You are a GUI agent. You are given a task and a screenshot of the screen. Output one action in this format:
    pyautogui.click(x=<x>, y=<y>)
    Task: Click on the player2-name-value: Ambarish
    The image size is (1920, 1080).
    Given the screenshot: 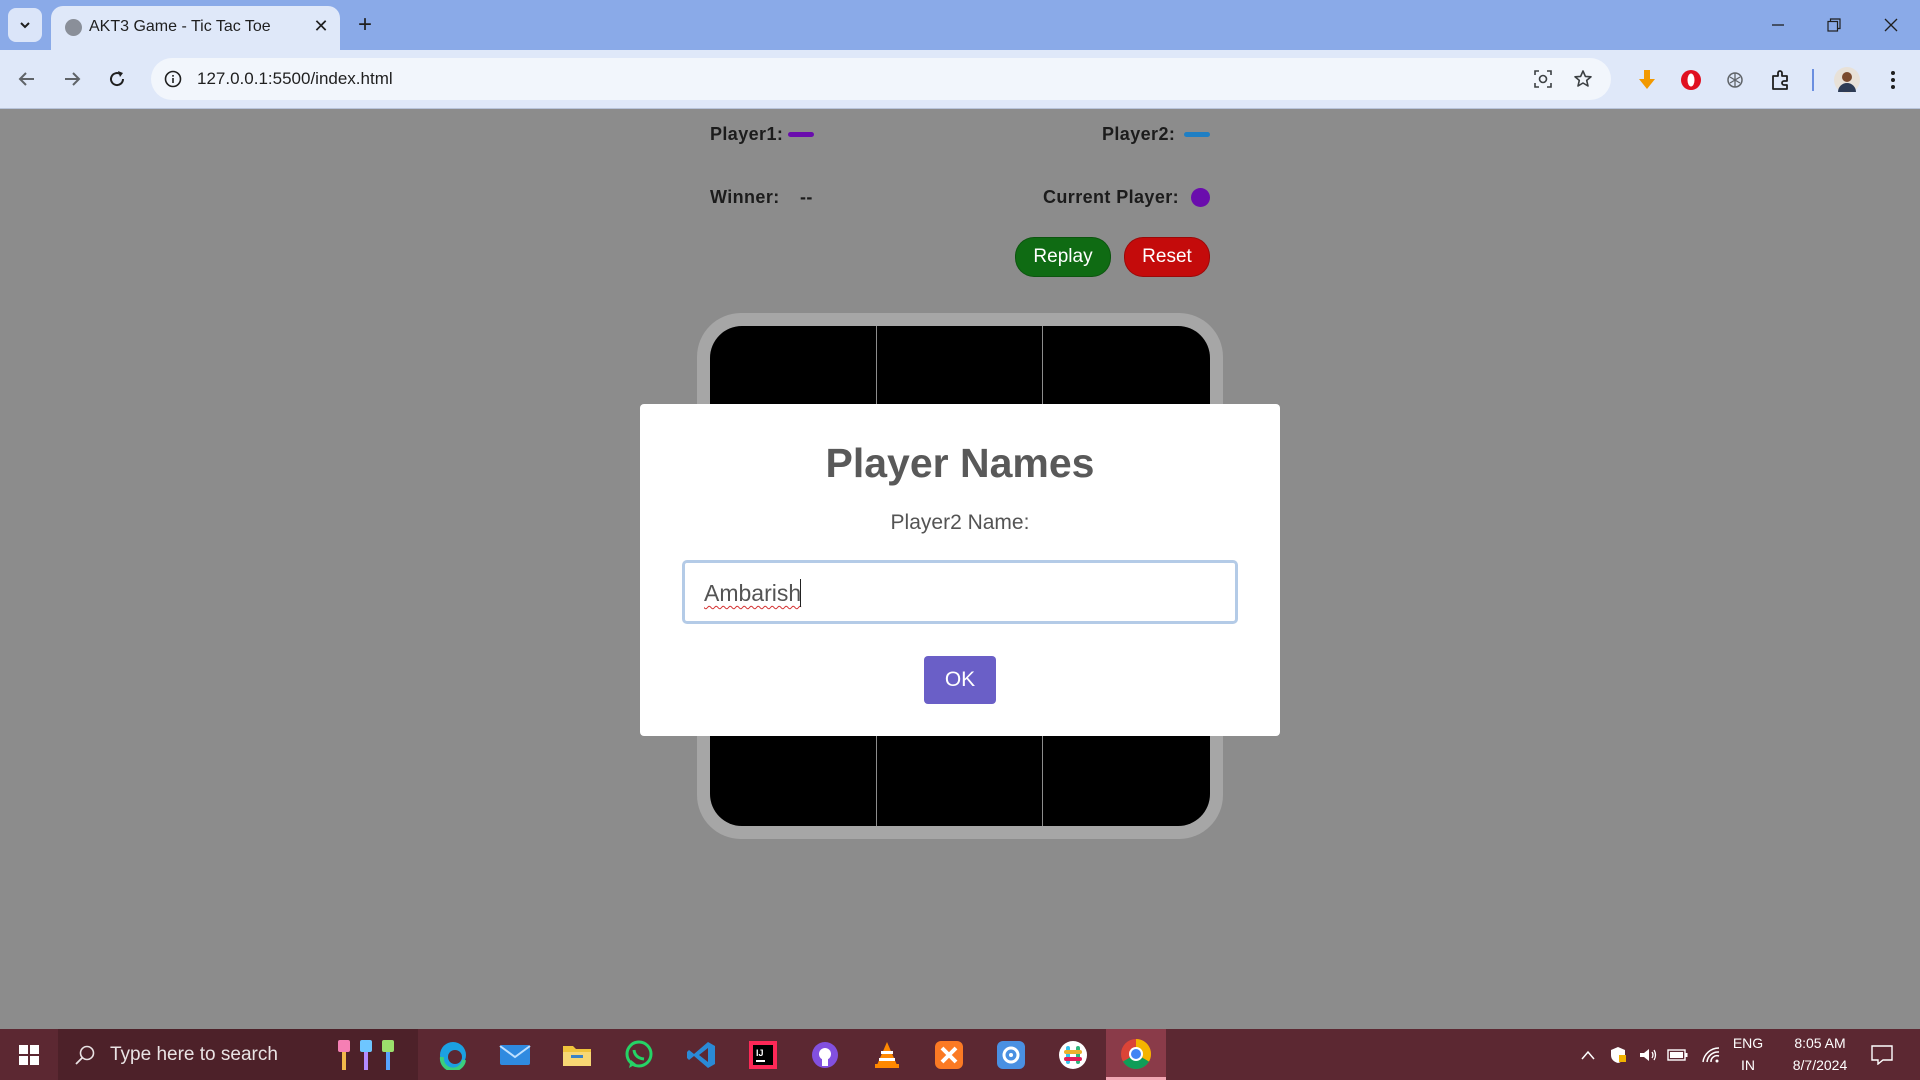 What is the action you would take?
    pyautogui.click(x=753, y=593)
    